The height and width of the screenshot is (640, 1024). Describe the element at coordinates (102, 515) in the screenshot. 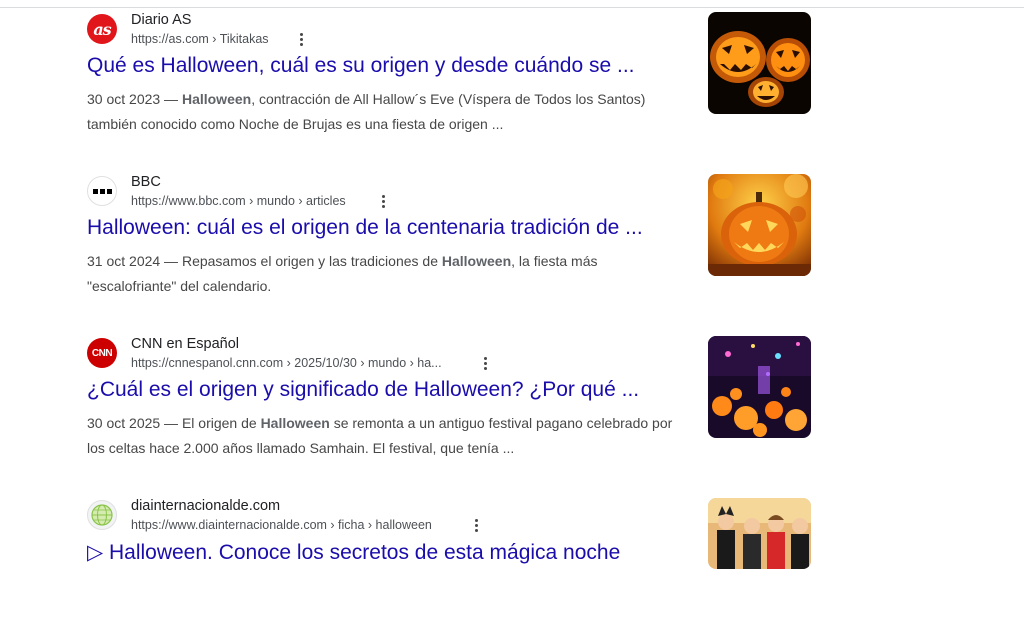

I see `globe-favicon-icon` at that location.